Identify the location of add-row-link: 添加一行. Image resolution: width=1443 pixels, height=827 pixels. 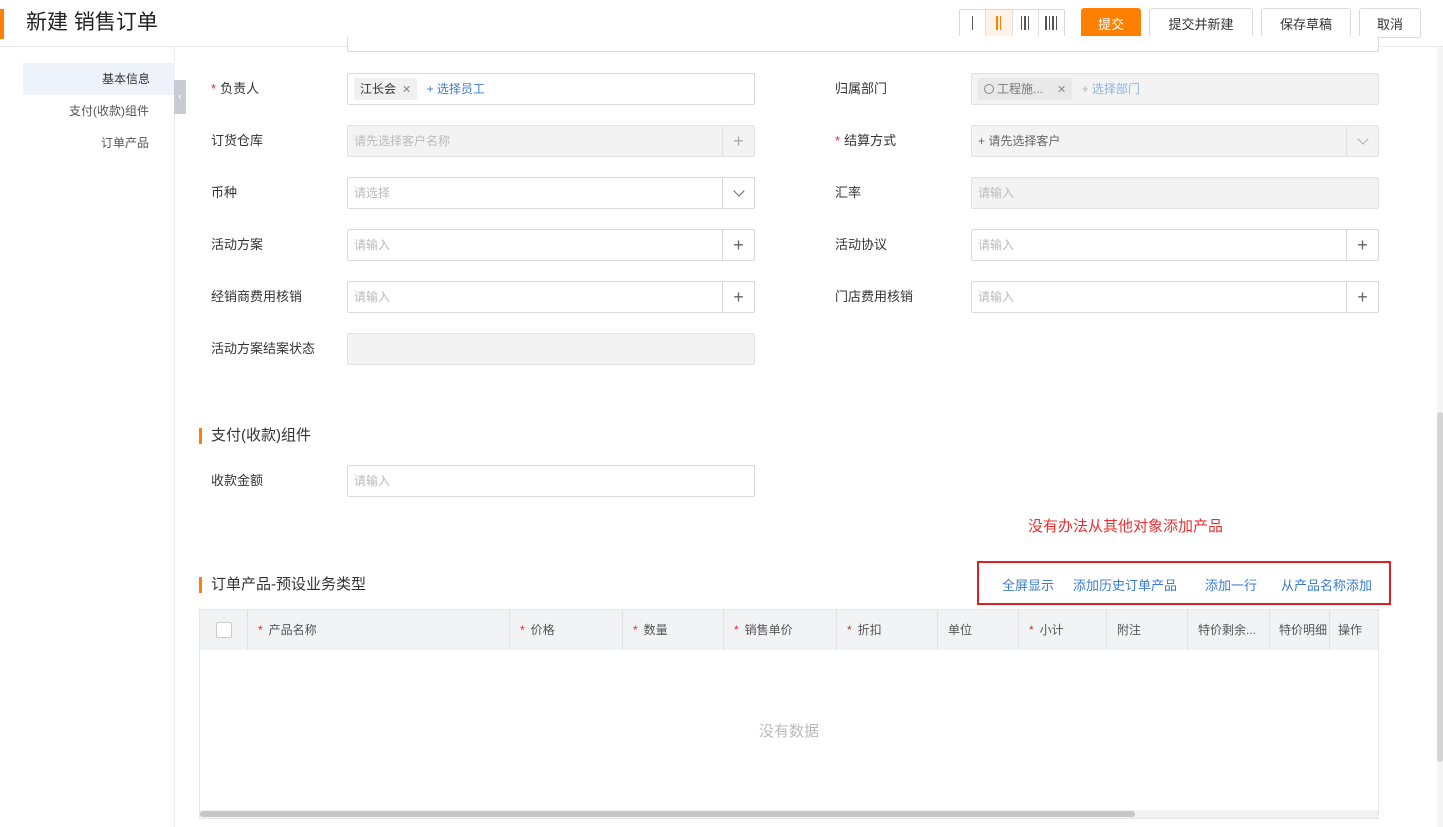
(1231, 584).